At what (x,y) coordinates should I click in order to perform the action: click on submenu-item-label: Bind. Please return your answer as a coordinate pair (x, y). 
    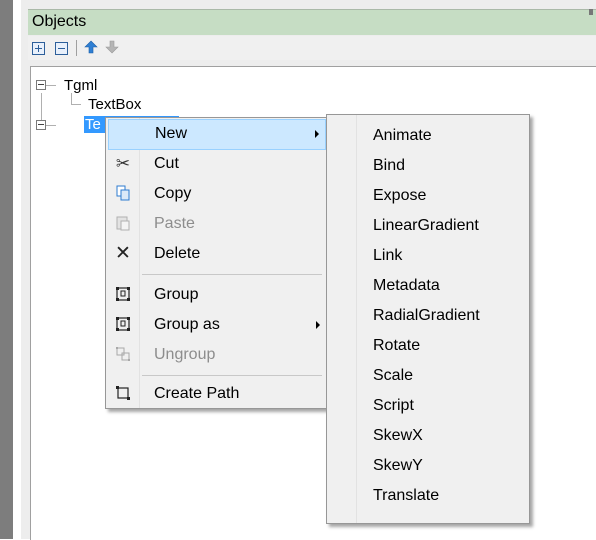
    Looking at the image, I should click on (389, 165).